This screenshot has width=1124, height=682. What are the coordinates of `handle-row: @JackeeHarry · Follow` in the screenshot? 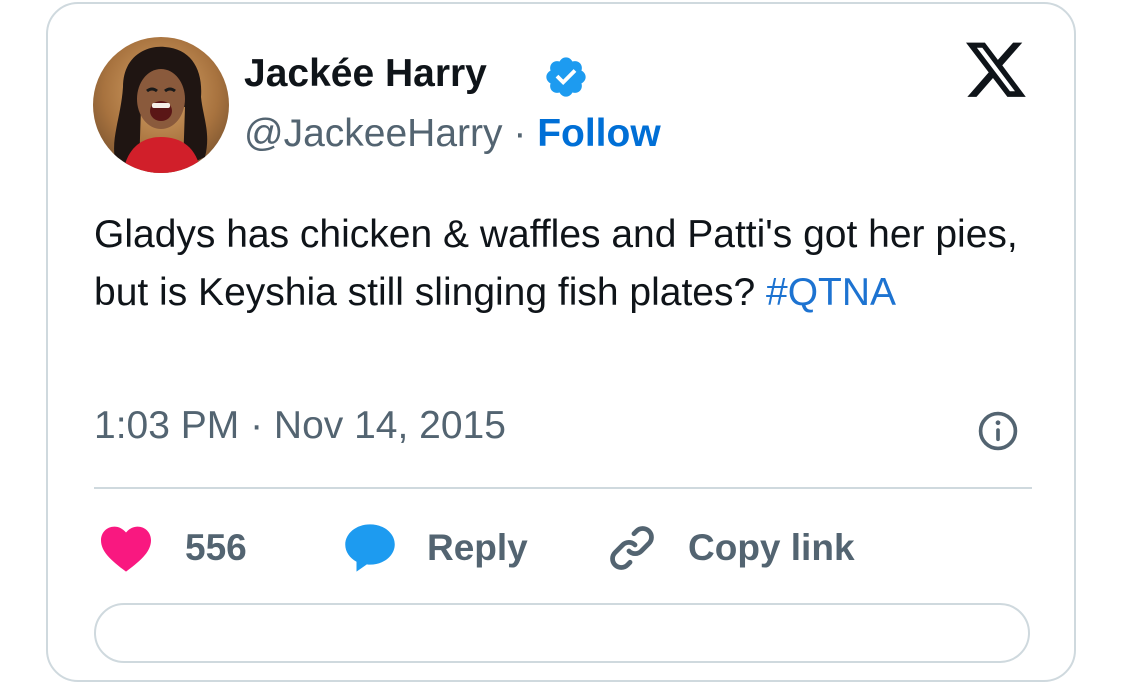 It's located at (452, 134).